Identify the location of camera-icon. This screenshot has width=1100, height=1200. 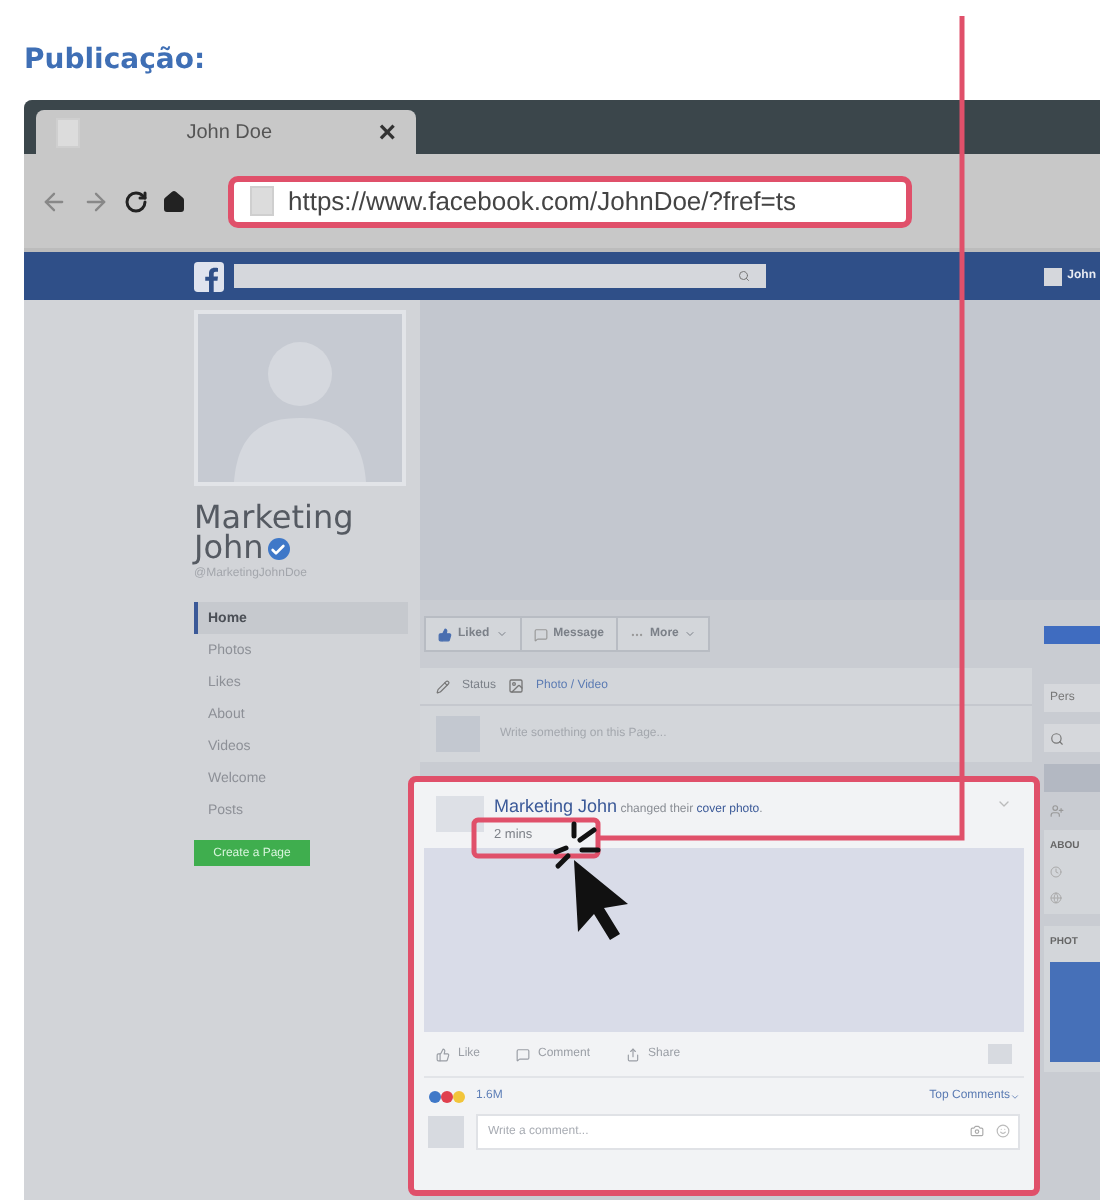
(977, 1131).